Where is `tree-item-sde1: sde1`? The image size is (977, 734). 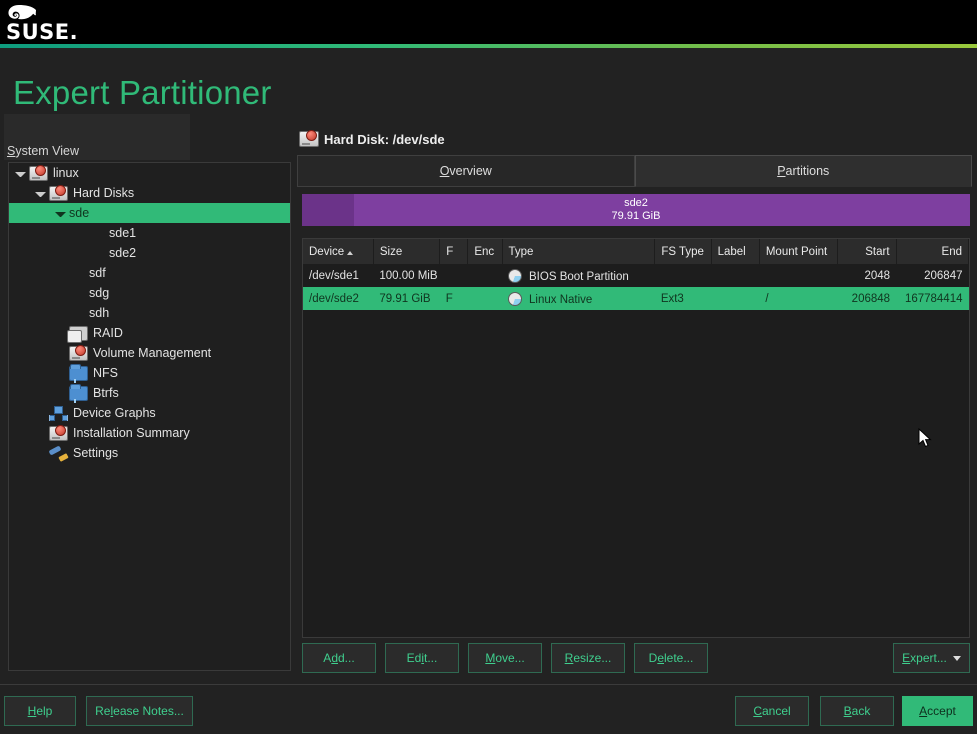
tree-item-sde1: sde1 is located at coordinates (149, 233).